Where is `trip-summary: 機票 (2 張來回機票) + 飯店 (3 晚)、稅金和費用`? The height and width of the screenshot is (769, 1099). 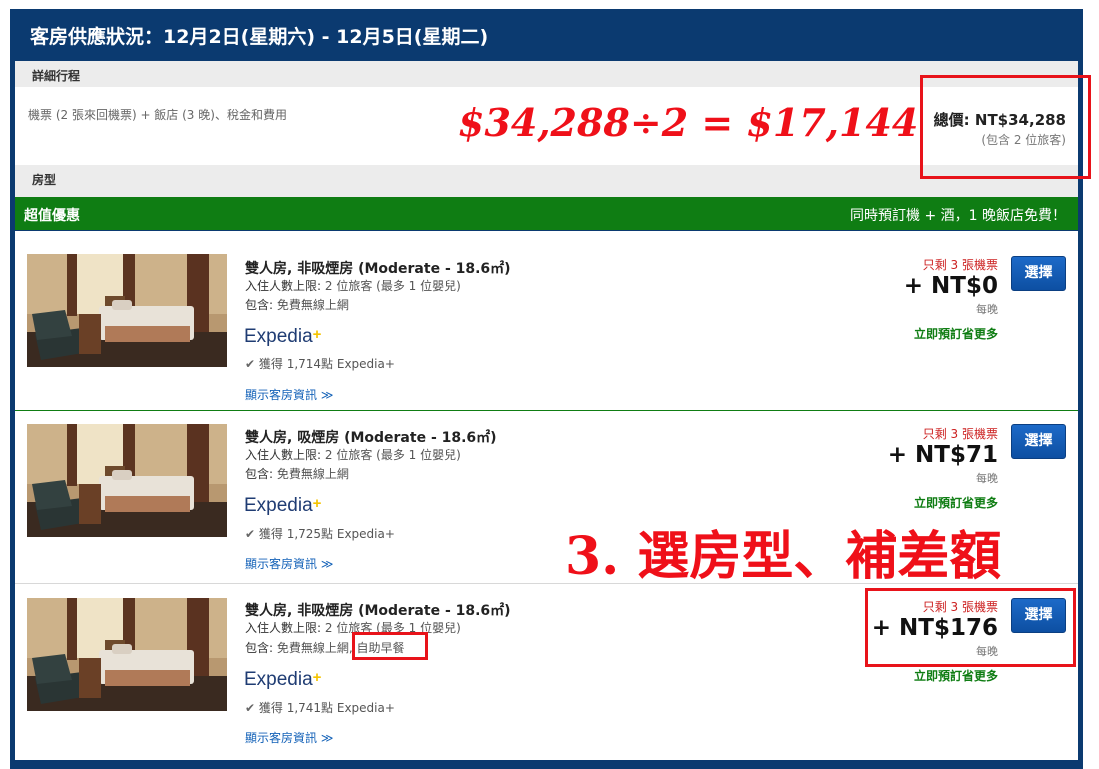
trip-summary: 機票 (2 張來回機票) + 飯店 (3 晚)、稅金和費用 is located at coordinates (157, 115).